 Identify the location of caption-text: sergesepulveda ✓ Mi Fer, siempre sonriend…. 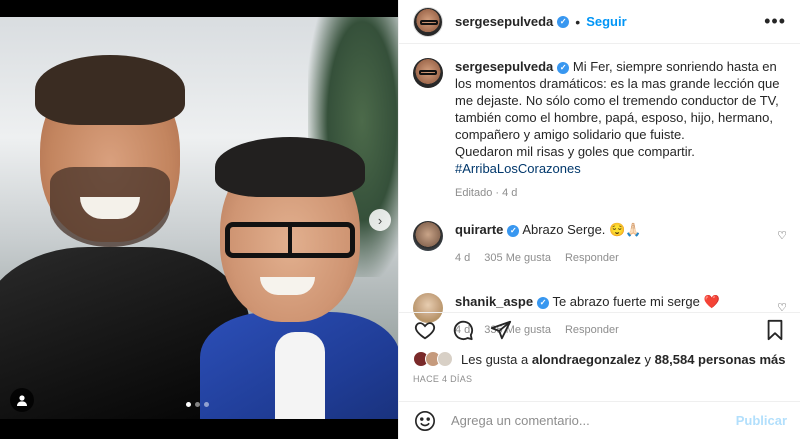
(625, 117).